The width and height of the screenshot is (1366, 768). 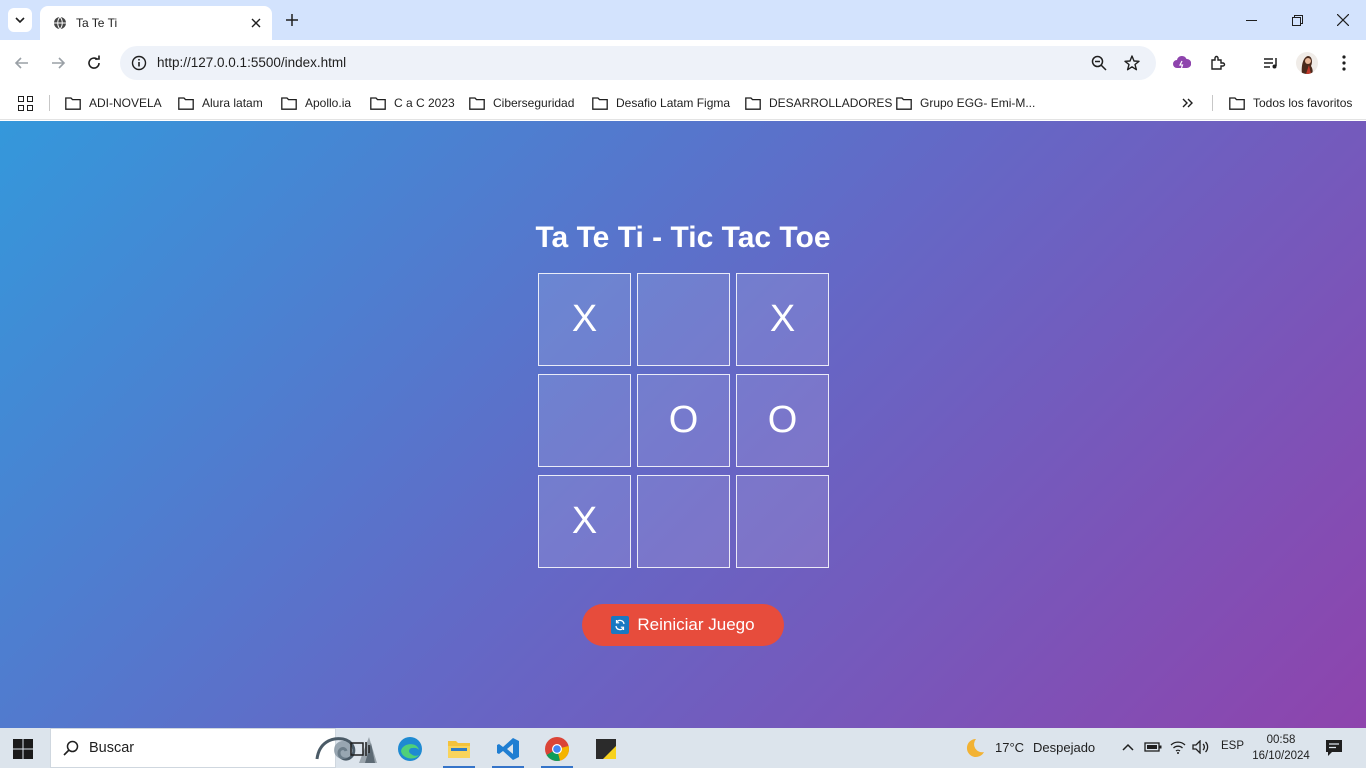 What do you see at coordinates (97, 23) in the screenshot?
I see `tab-title: Ta Te Ti` at bounding box center [97, 23].